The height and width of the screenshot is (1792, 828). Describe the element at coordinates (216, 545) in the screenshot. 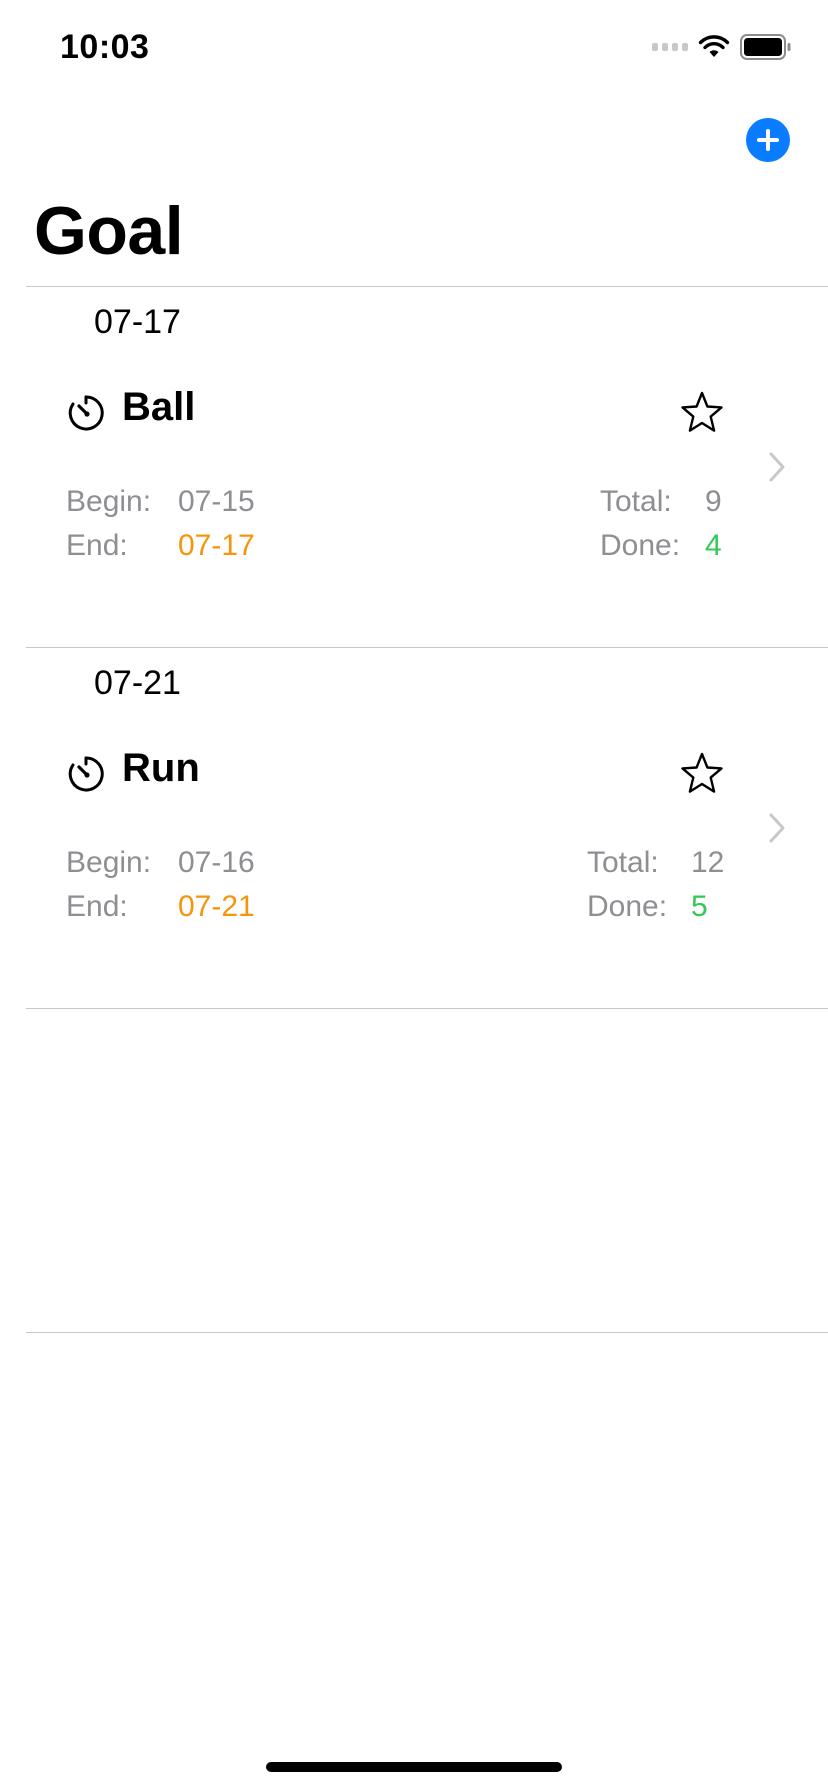

I see `end-value: 07-17` at that location.